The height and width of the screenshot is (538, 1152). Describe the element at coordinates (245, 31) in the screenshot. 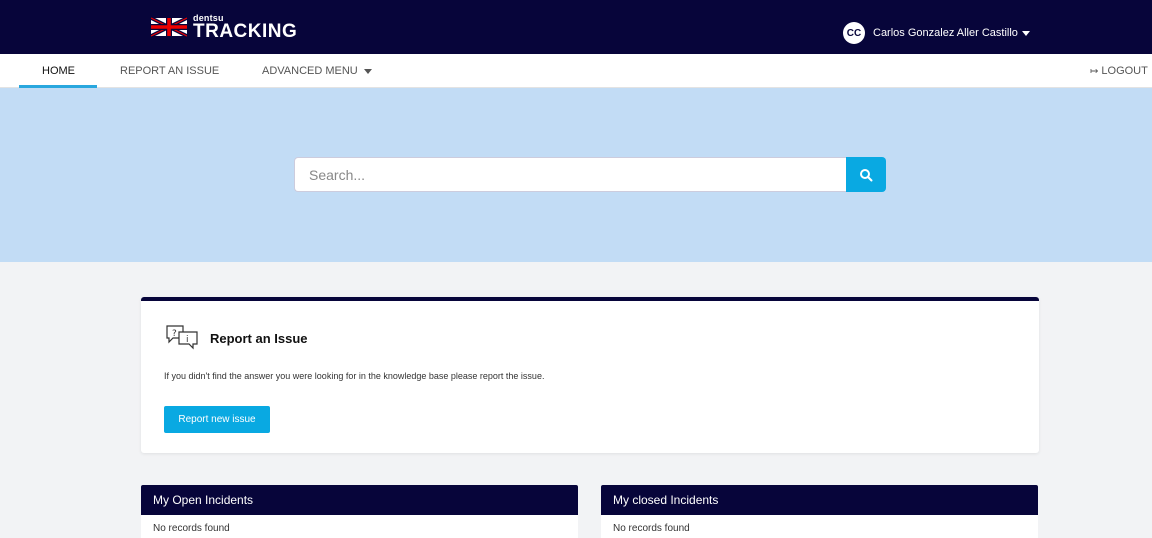

I see `brand-title: TRACKING` at that location.